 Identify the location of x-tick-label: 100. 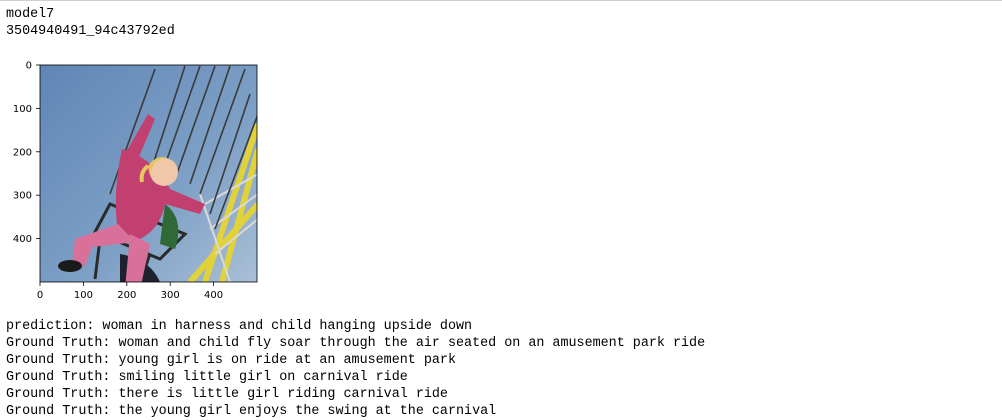
(83, 295).